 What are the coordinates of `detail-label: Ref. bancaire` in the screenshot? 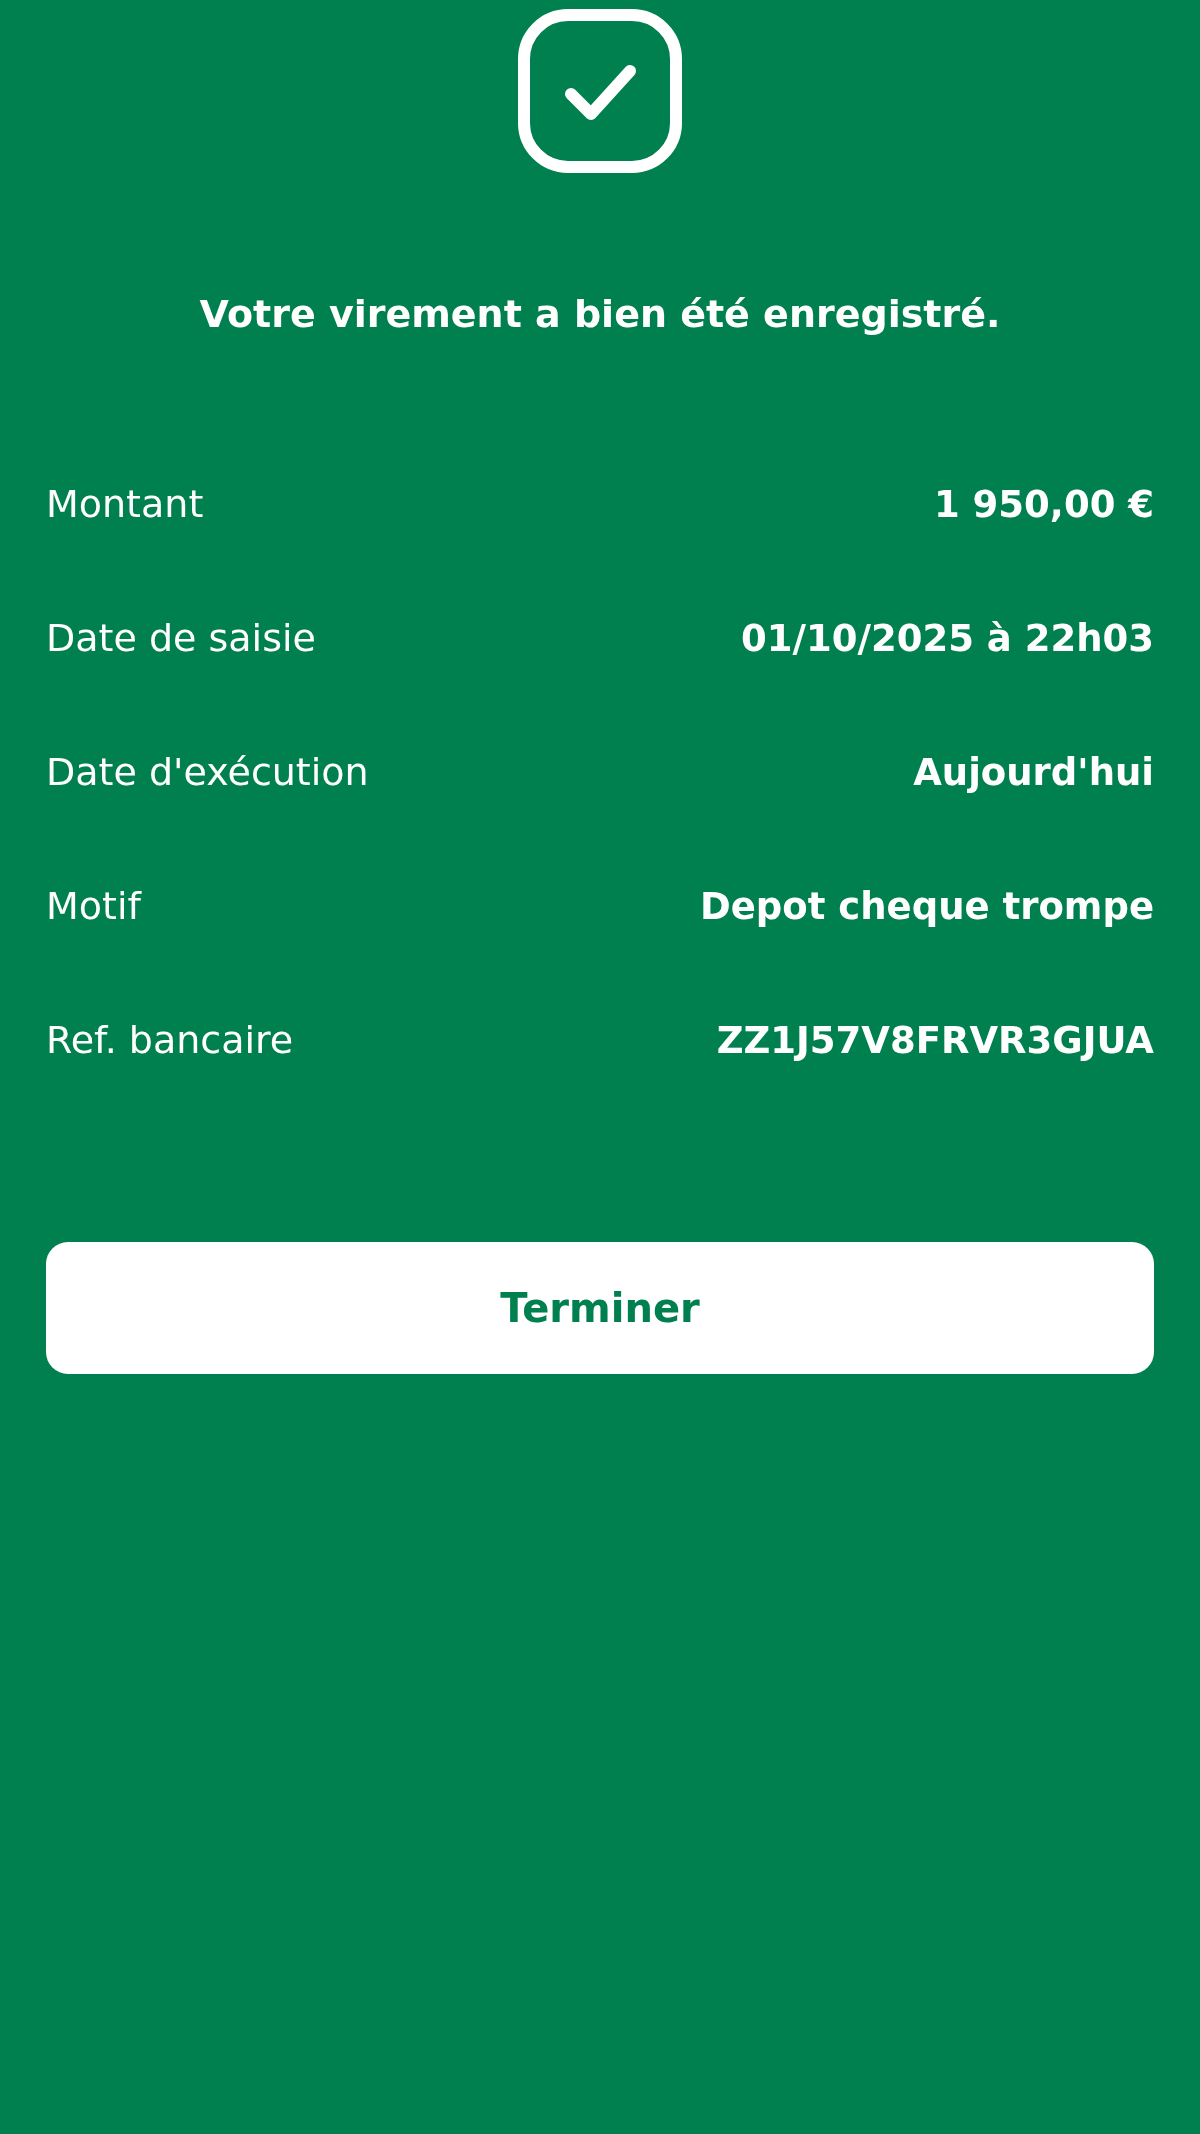 It's located at (170, 1040).